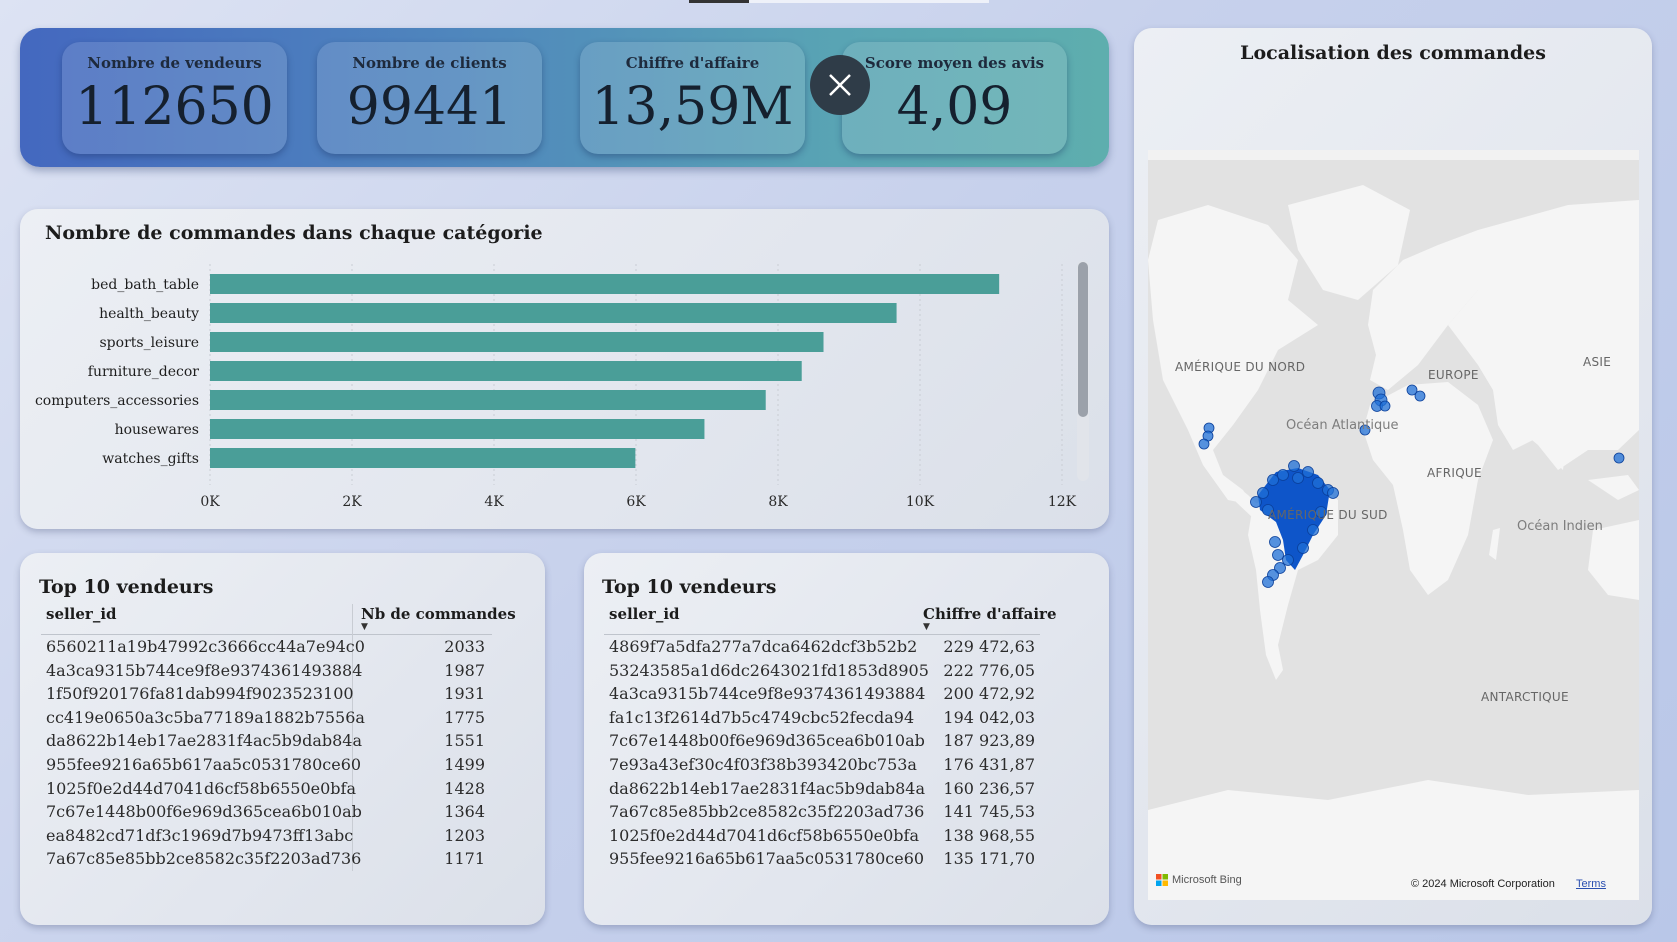 The width and height of the screenshot is (1677, 942). I want to click on header-divider, so click(266, 634).